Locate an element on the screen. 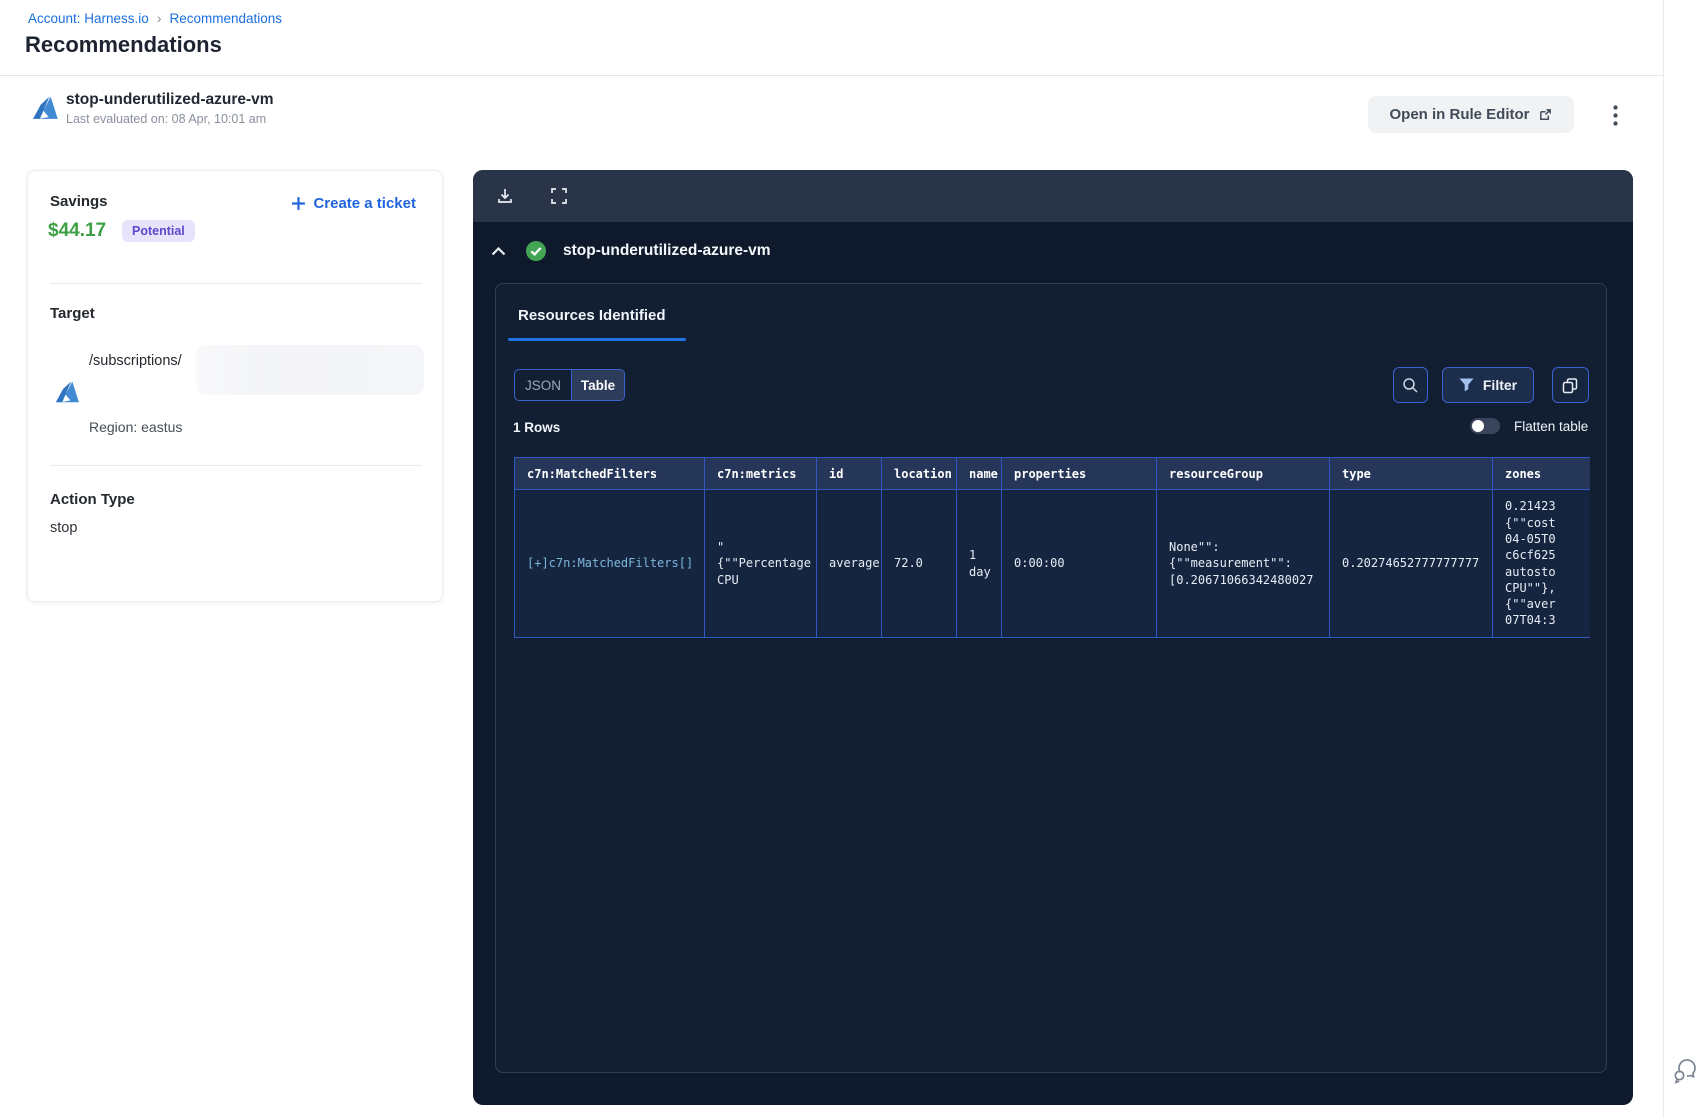  view-mode-toggle: JSON Table is located at coordinates (569, 385).